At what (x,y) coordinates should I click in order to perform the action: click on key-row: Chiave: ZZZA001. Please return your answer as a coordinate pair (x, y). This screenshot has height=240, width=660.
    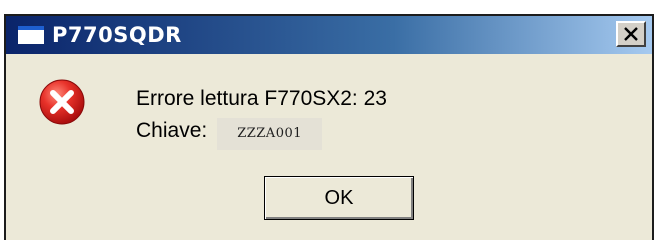
    Looking at the image, I should click on (261, 131).